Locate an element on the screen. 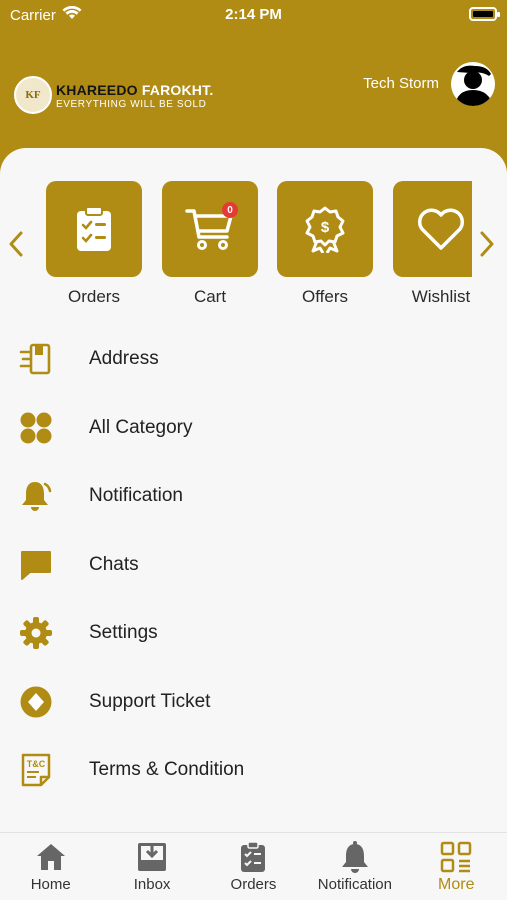 The height and width of the screenshot is (900, 507). menu-item-notification: Notification is located at coordinates (253, 496).